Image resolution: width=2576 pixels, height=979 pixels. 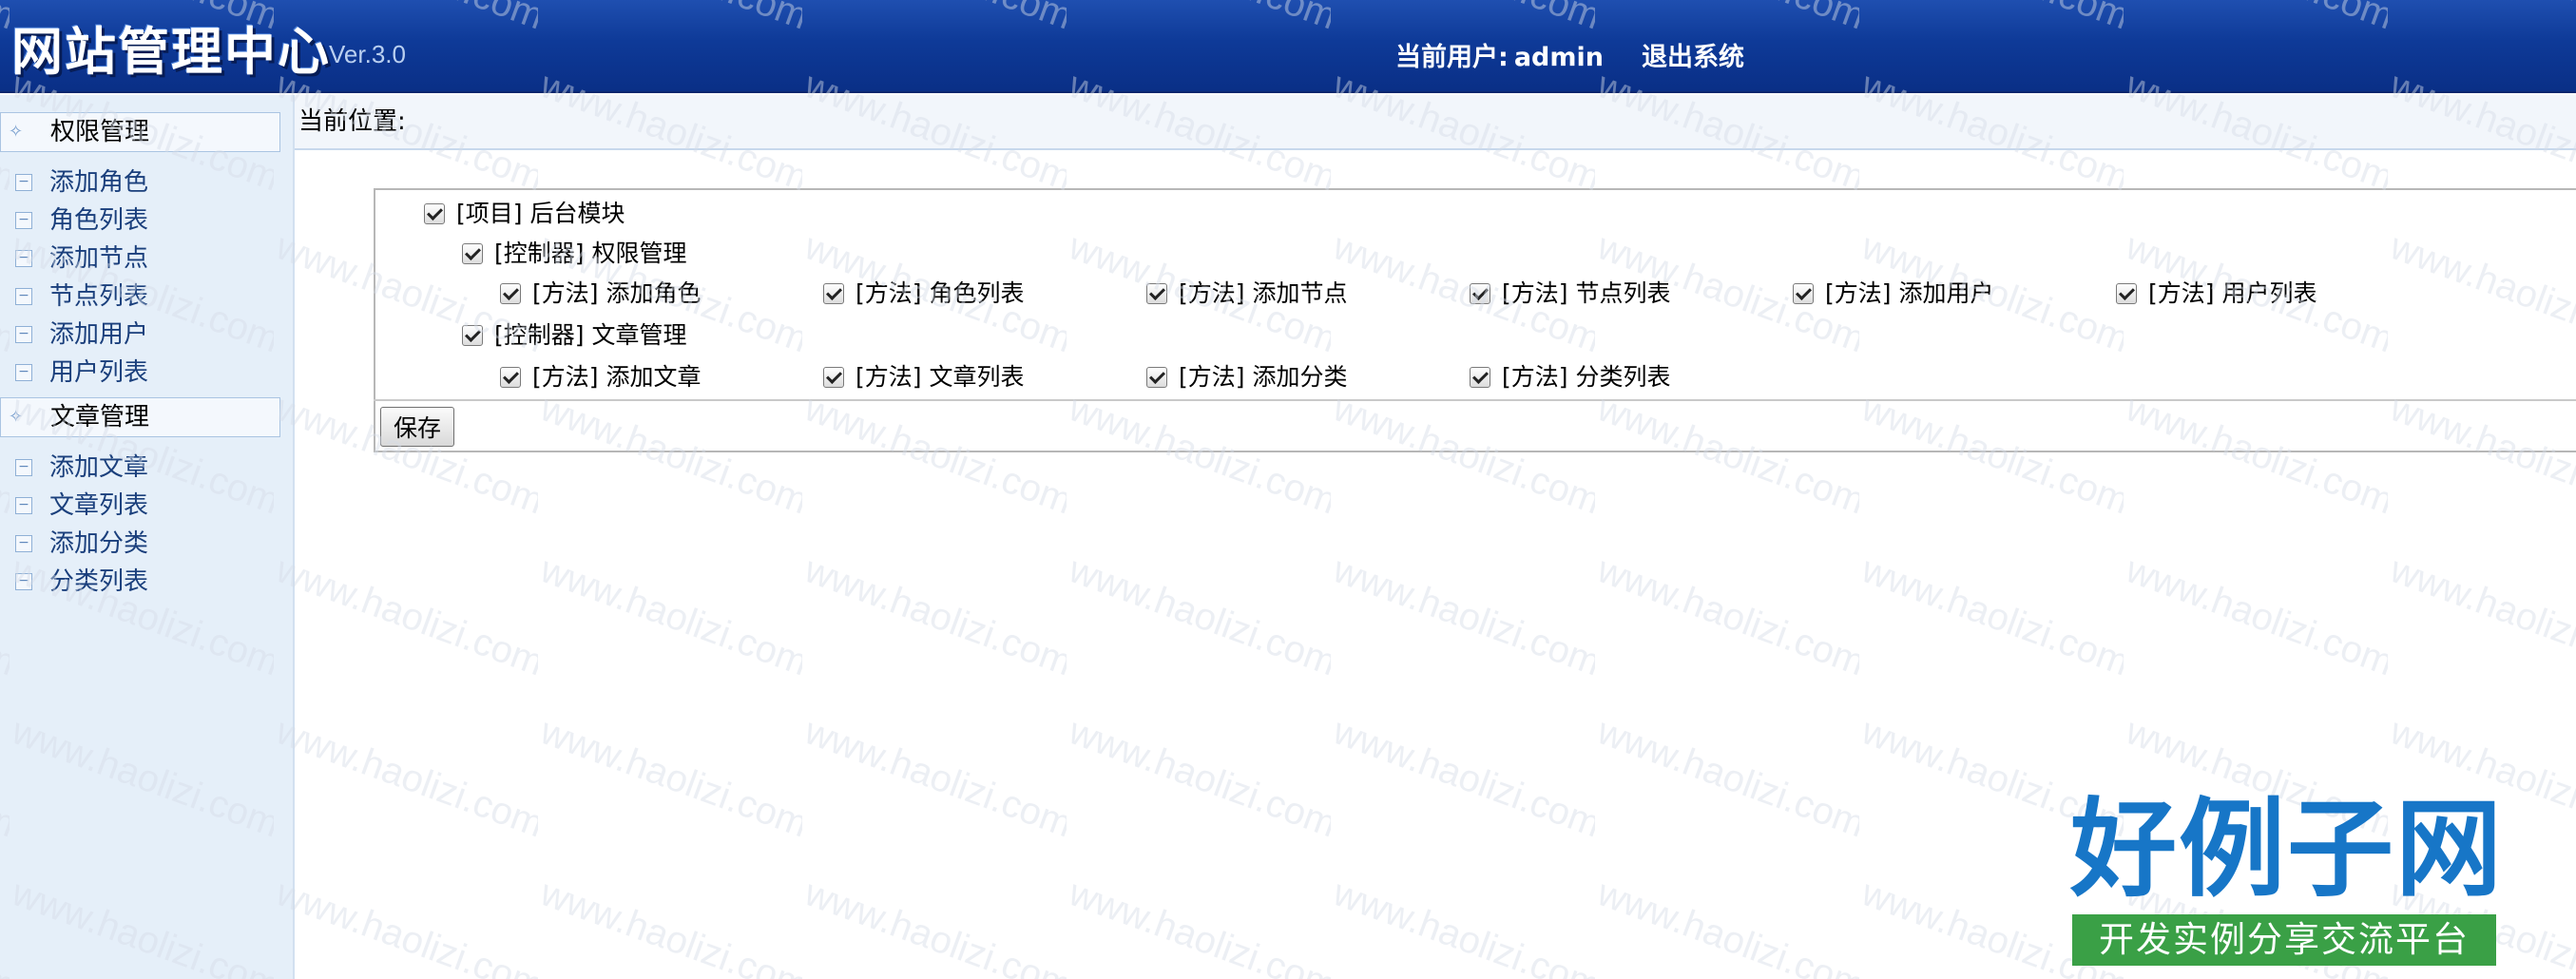 I want to click on method-item: [方法] 添加角色, so click(x=600, y=294).